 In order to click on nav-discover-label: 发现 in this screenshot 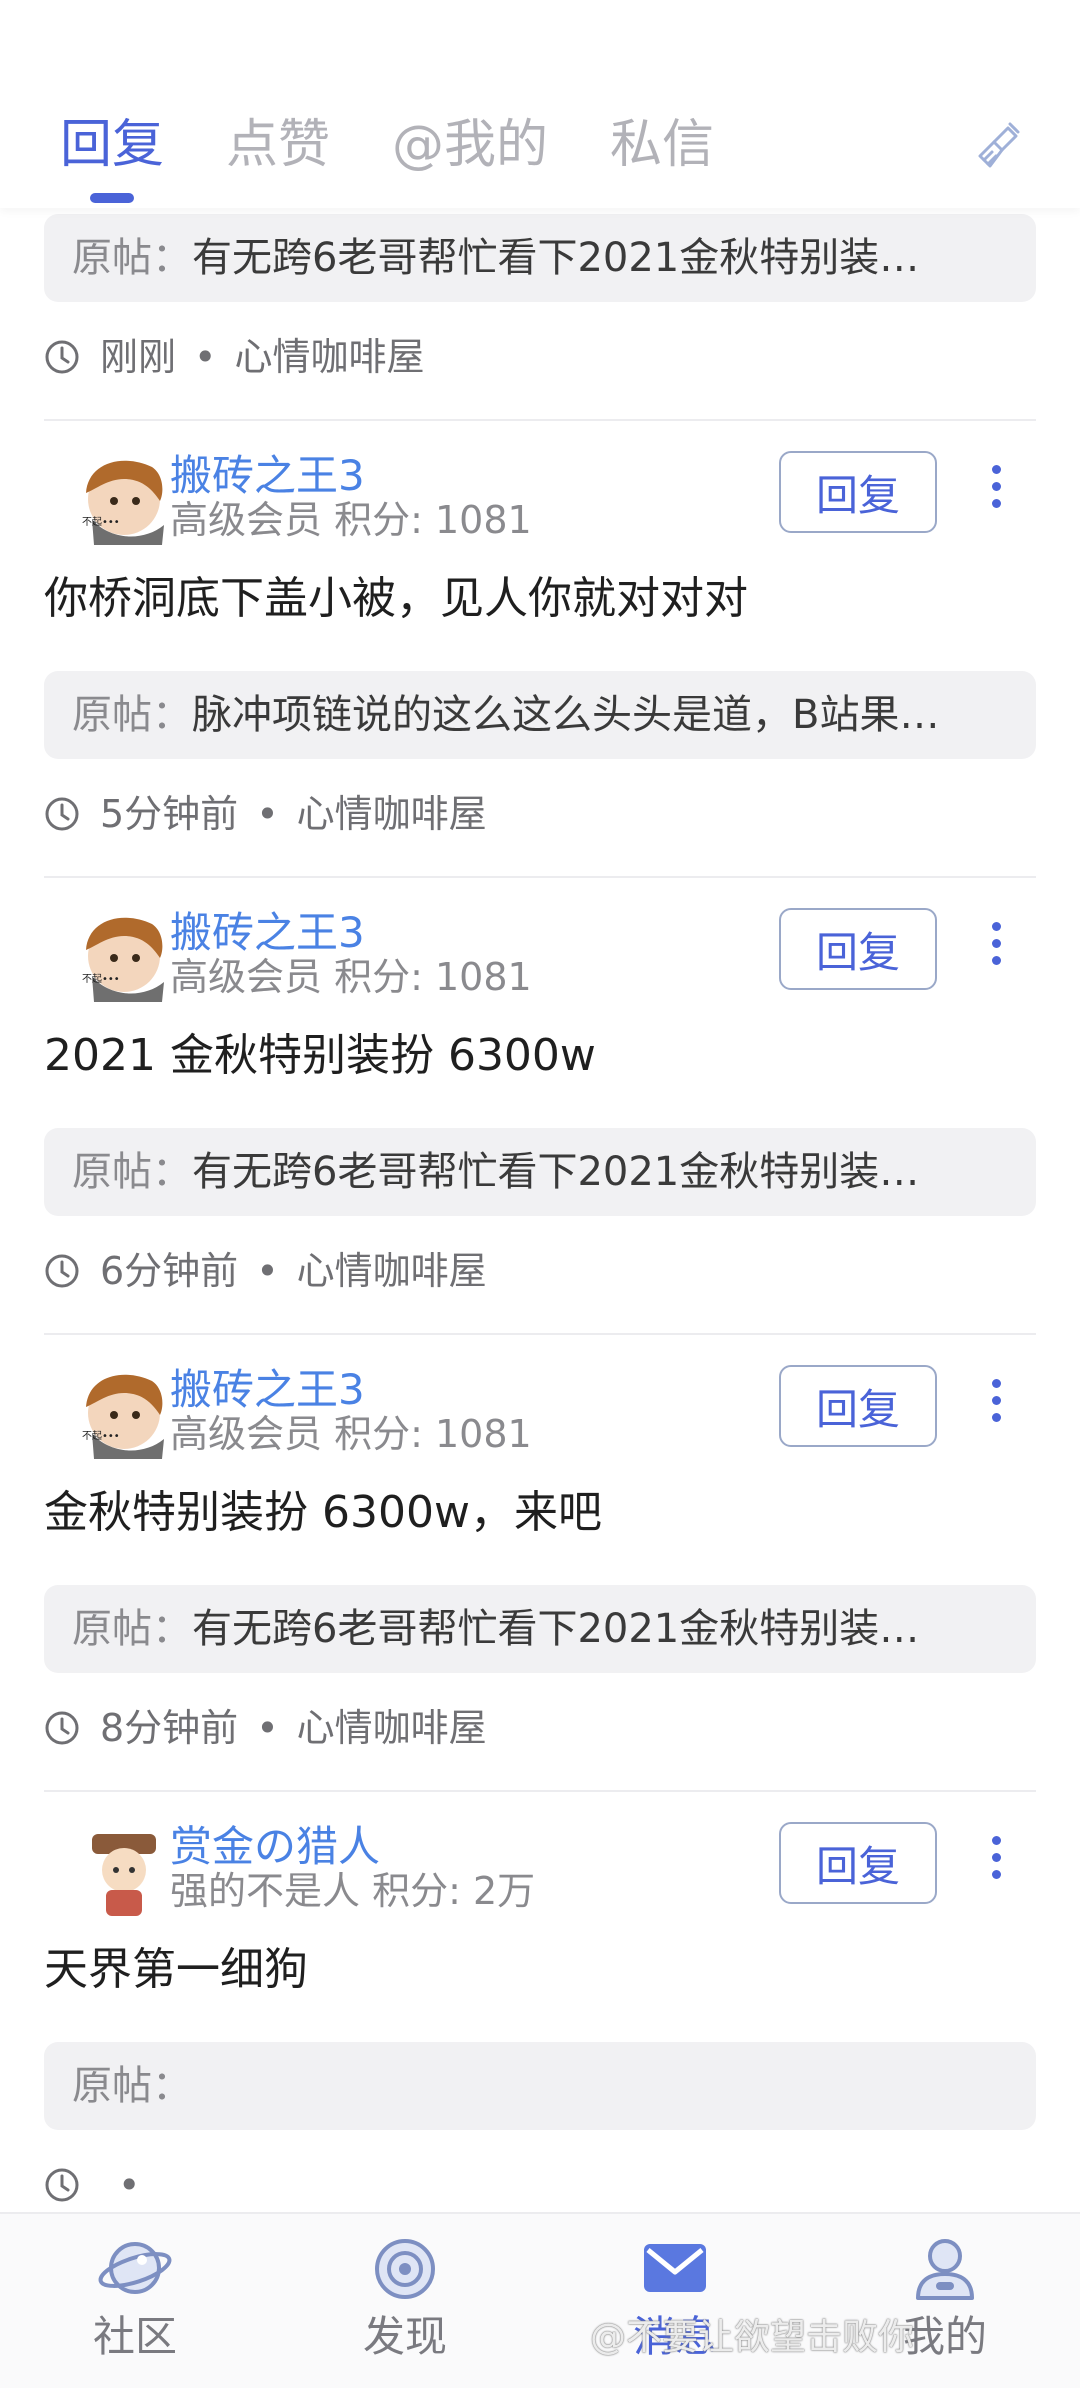, I will do `click(404, 2336)`.